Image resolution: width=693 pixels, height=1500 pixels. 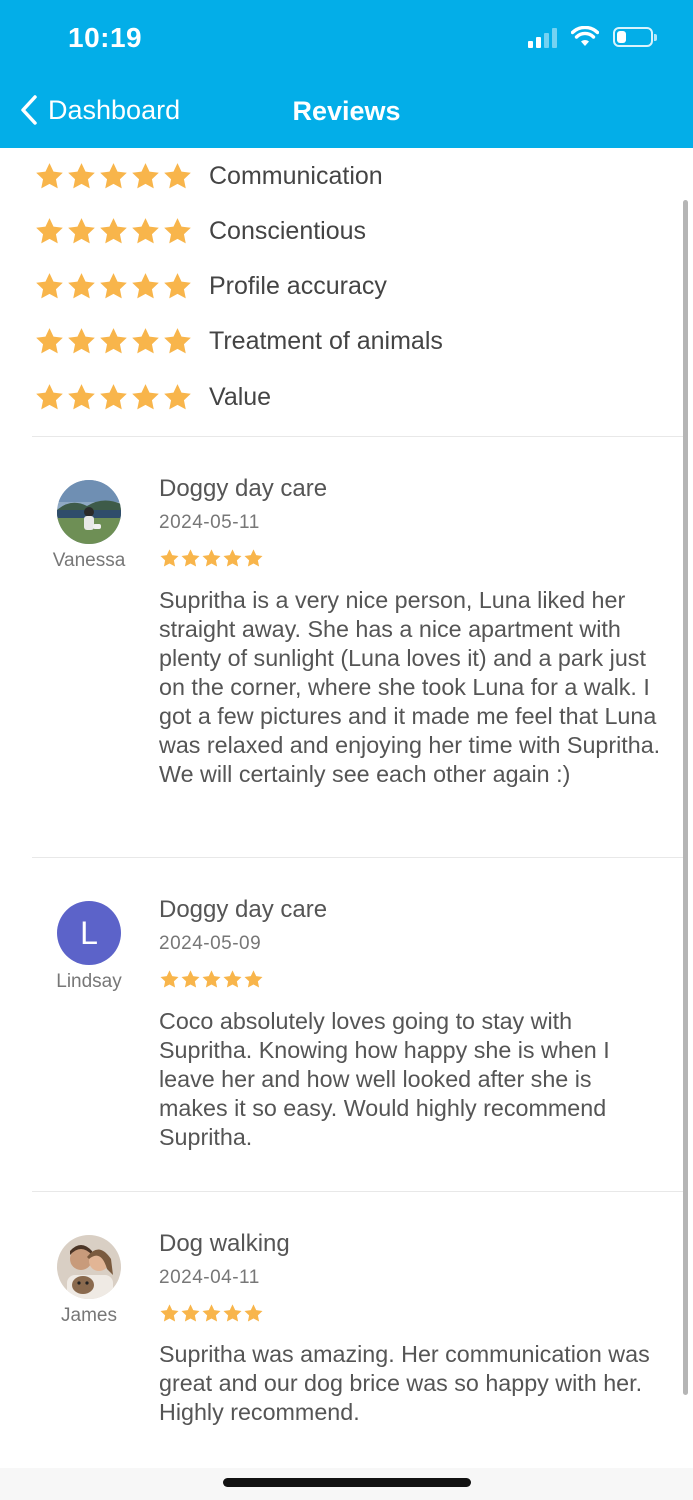 What do you see at coordinates (296, 176) in the screenshot?
I see `rating-label: Communication` at bounding box center [296, 176].